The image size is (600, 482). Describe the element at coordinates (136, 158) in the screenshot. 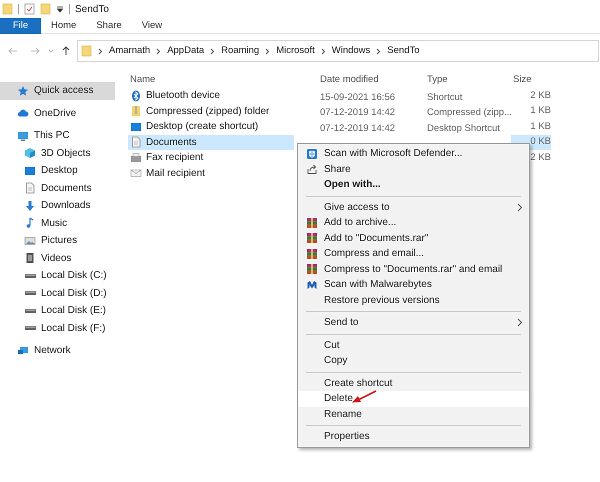

I see `fax-icon` at that location.